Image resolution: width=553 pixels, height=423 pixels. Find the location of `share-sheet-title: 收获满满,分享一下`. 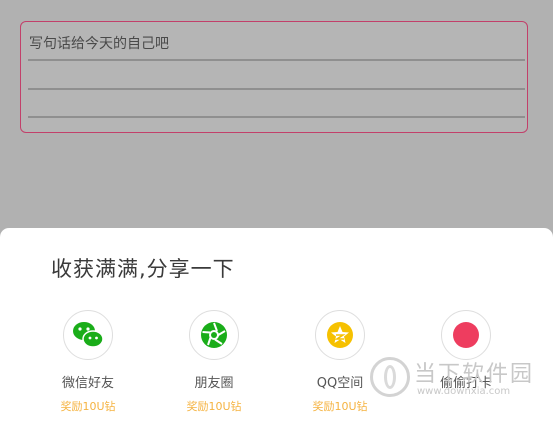

share-sheet-title: 收获满满,分享一下 is located at coordinates (143, 269).